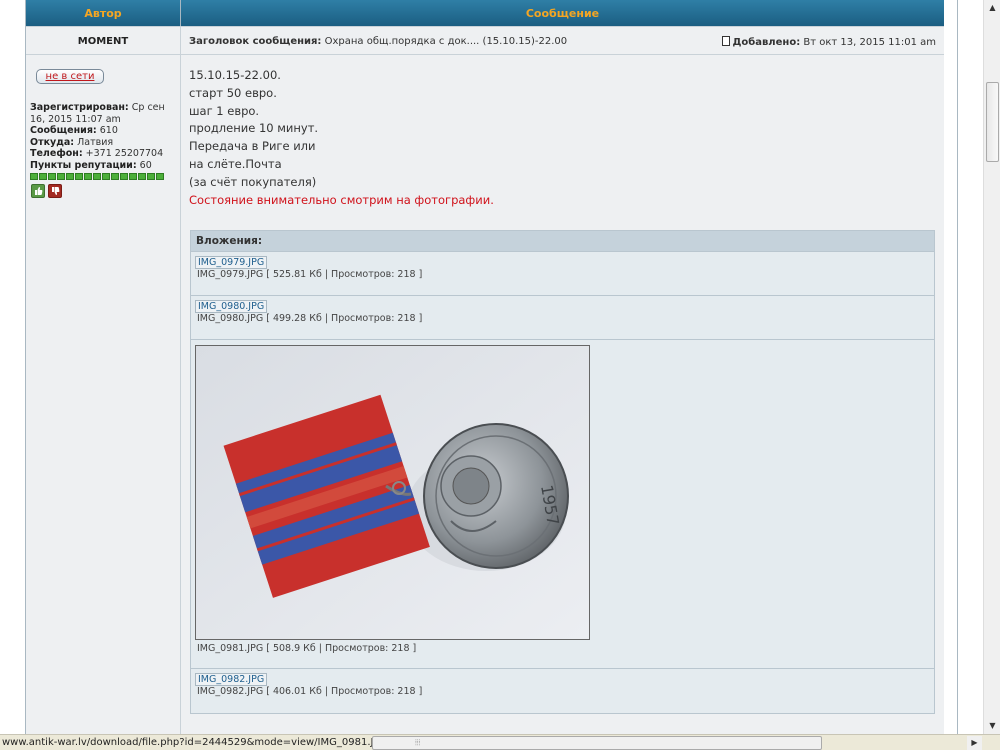  I want to click on phone-value: +371 25207704, so click(124, 153).